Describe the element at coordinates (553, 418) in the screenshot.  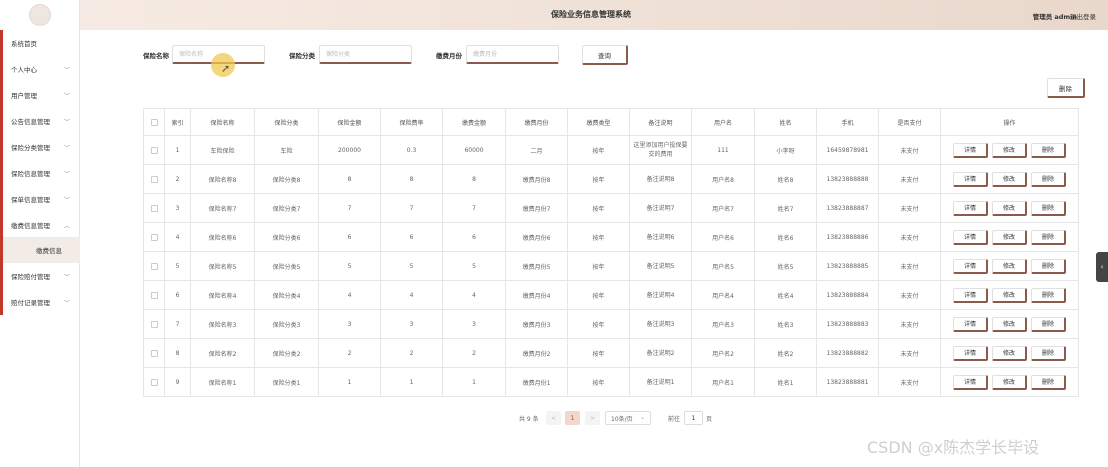
I see `pagination-prev-button: <` at that location.